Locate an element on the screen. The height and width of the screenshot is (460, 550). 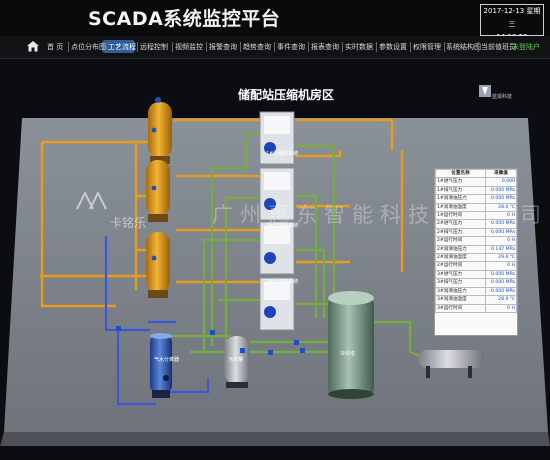
row-value: 0.000 is located at coordinates (501, 182).